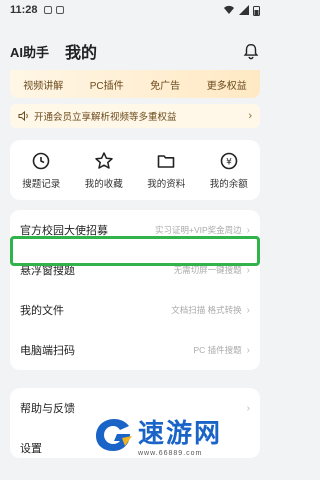 The height and width of the screenshot is (480, 320). I want to click on vip-benefit-video: 视频讲解, so click(43, 84).